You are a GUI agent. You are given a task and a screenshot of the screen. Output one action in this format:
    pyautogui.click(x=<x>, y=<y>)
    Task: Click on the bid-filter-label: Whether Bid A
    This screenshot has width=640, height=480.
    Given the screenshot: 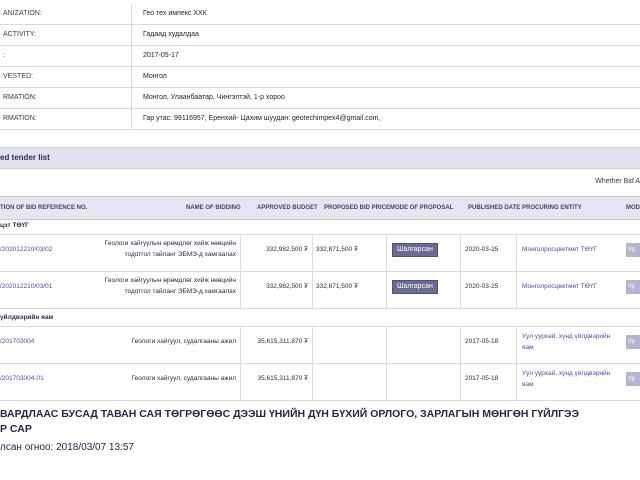 What is the action you would take?
    pyautogui.click(x=617, y=181)
    